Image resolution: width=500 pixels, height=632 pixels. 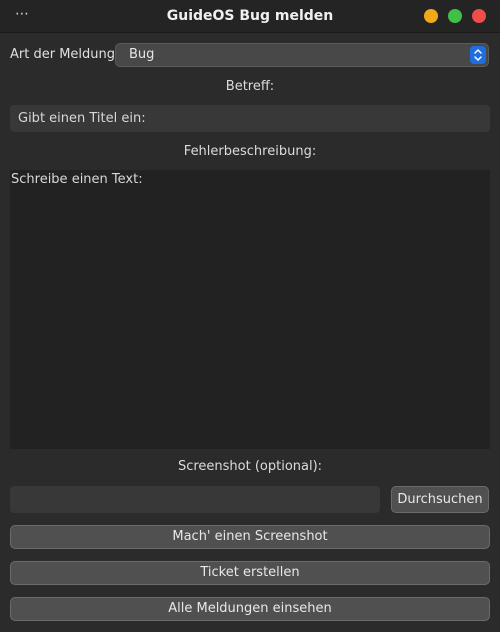 I want to click on close-button, so click(x=479, y=16).